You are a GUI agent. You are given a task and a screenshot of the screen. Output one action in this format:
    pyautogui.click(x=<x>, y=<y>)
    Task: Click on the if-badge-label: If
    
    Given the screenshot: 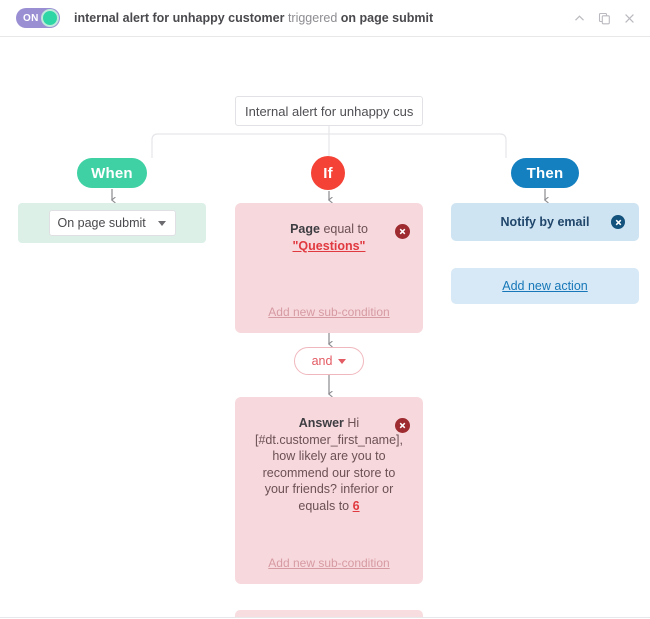 What is the action you would take?
    pyautogui.click(x=328, y=173)
    